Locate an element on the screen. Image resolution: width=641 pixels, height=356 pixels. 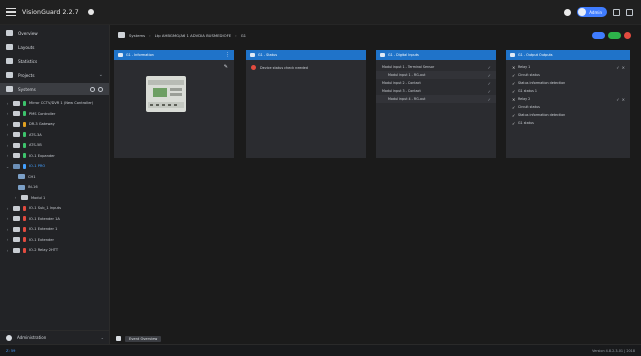
sidebar-item-label: Projects is located at coordinates (26, 75).